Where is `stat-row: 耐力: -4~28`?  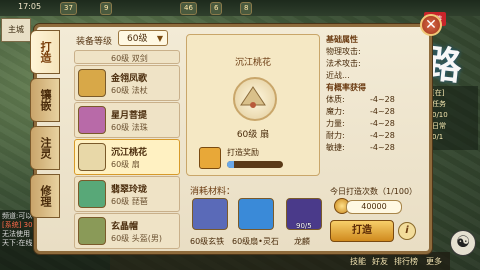
stat-row: 耐力: -4~28 is located at coordinates (360, 135).